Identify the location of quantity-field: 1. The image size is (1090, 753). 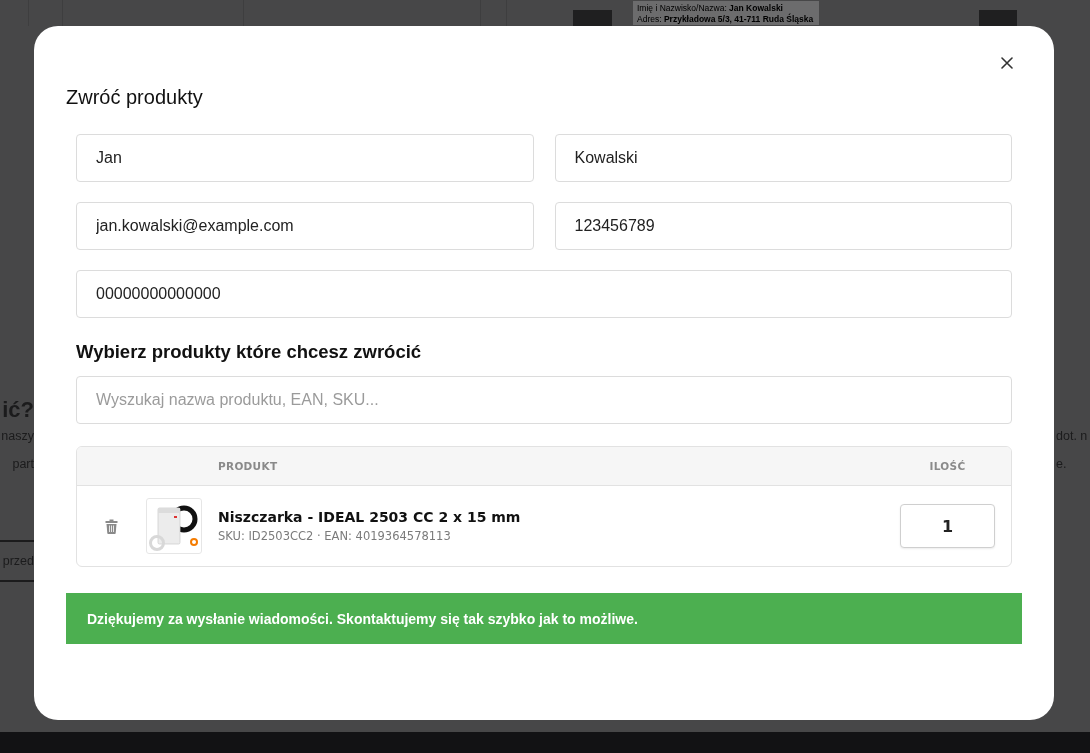
(947, 526).